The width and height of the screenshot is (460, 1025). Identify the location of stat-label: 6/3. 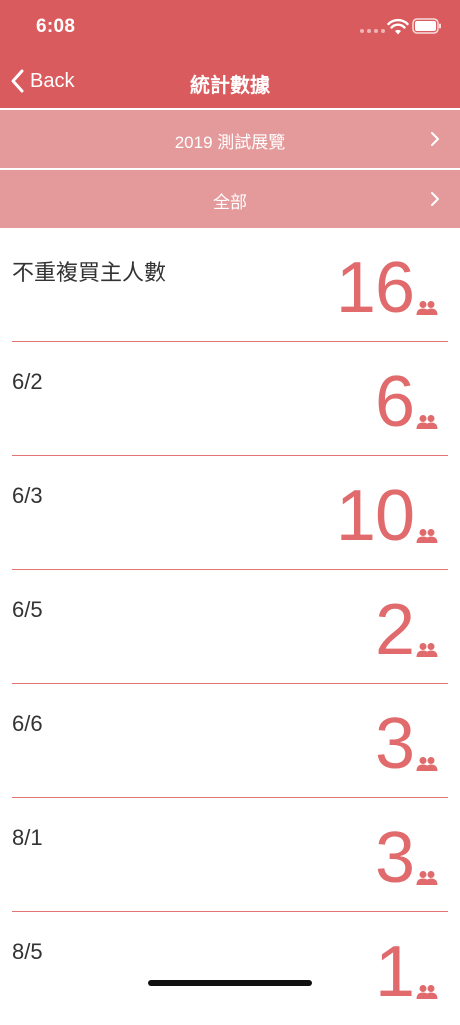
(27, 495).